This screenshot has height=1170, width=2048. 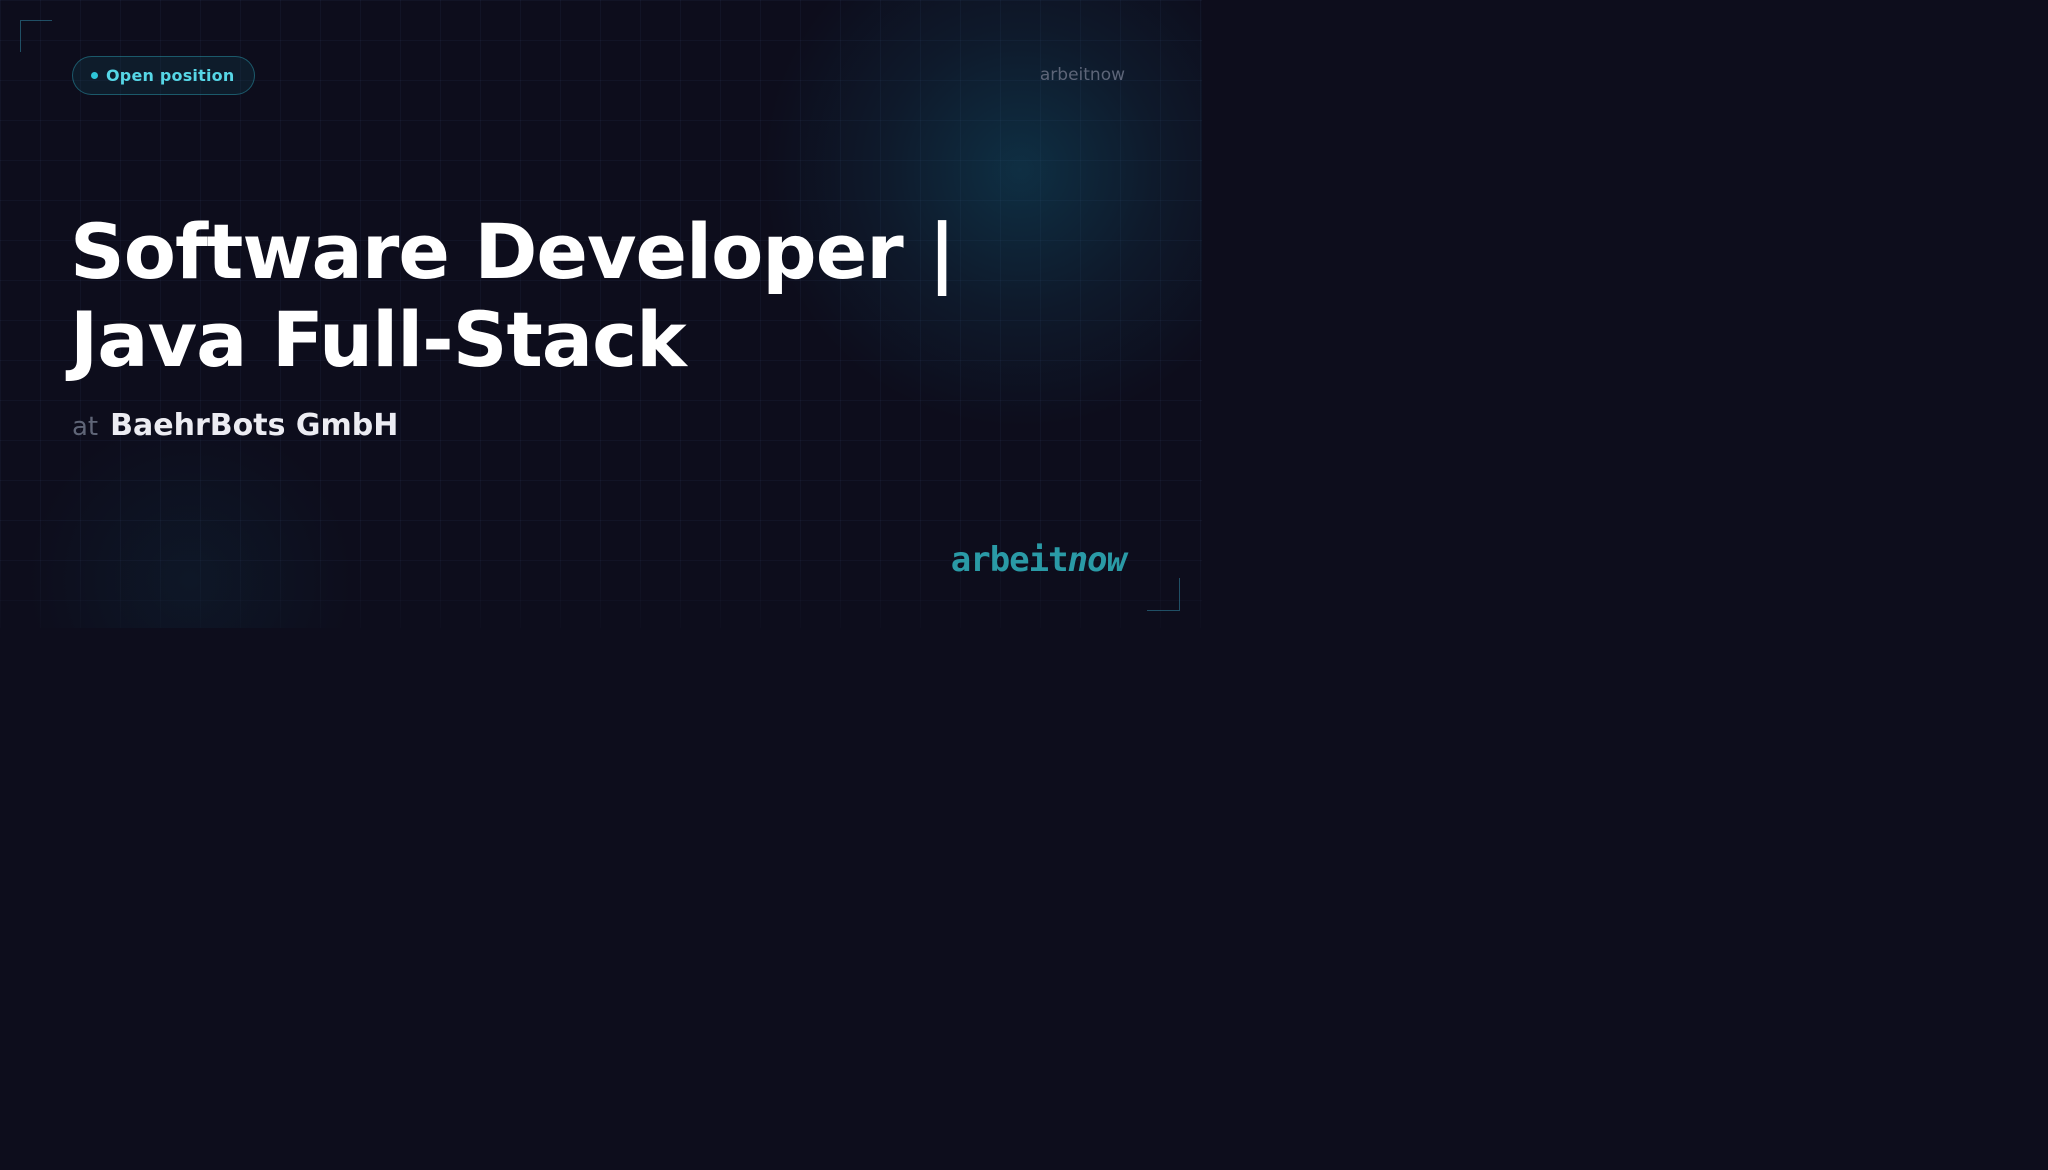 What do you see at coordinates (1097, 560) in the screenshot?
I see `logo-part-now: now` at bounding box center [1097, 560].